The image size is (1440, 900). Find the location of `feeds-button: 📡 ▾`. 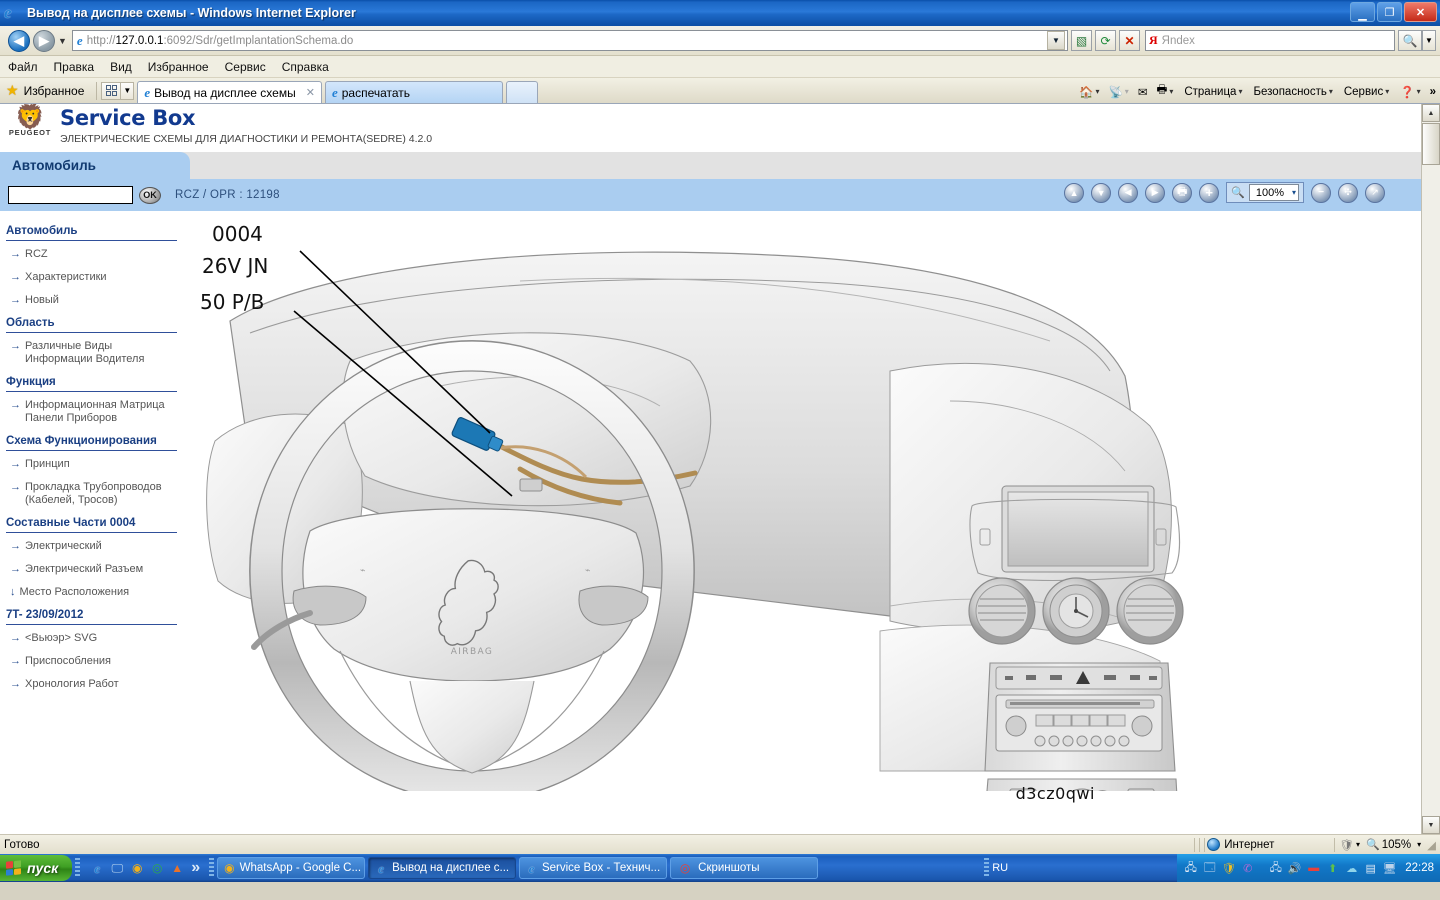

feeds-button: 📡 ▾ is located at coordinates (1118, 92).